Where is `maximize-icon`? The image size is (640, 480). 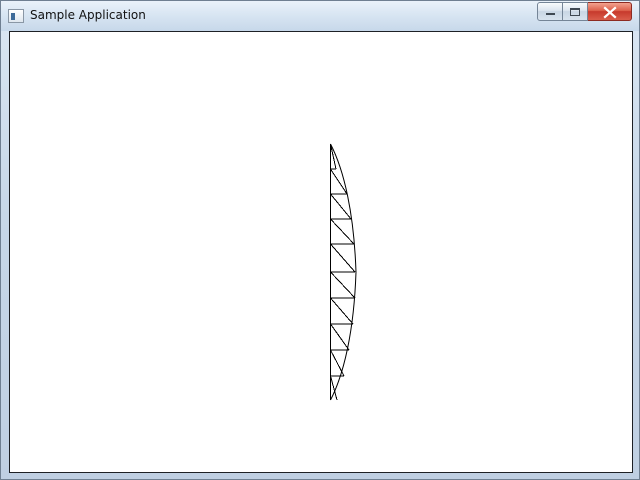
maximize-icon is located at coordinates (575, 12).